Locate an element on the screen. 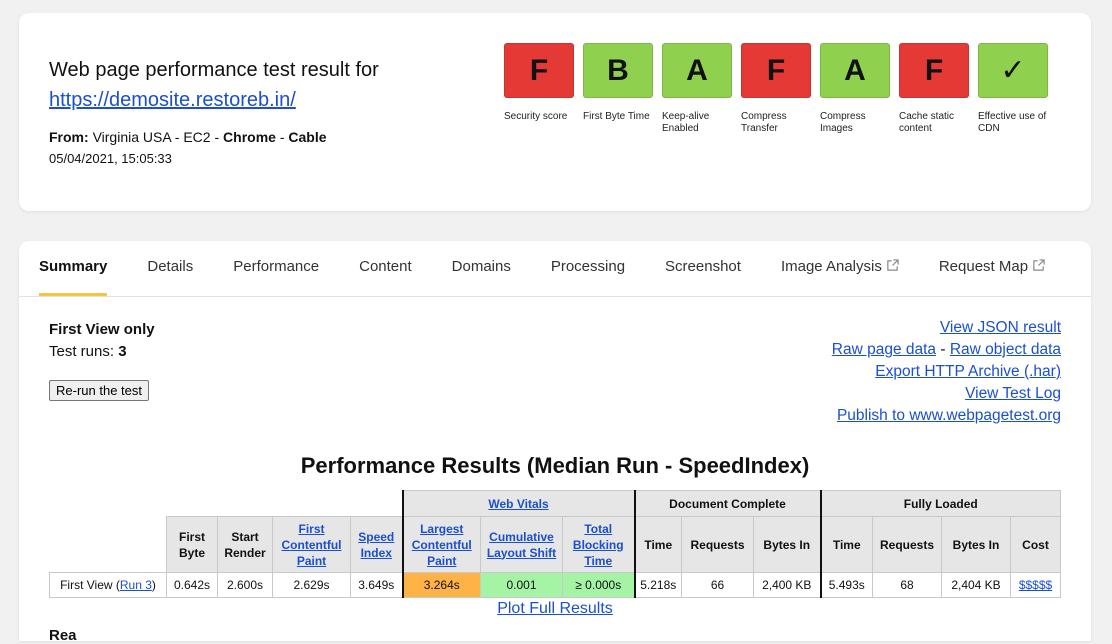  raw-object-data-link: Raw object data is located at coordinates (1005, 349).